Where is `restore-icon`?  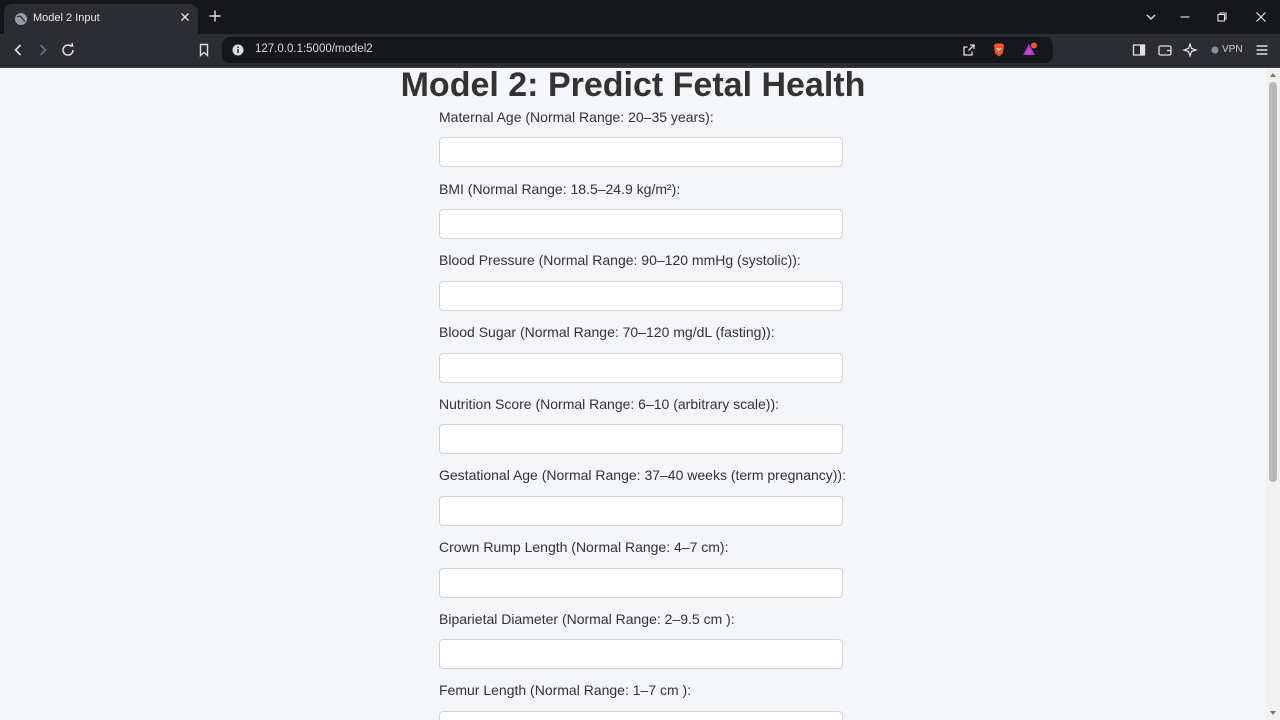
restore-icon is located at coordinates (1222, 17).